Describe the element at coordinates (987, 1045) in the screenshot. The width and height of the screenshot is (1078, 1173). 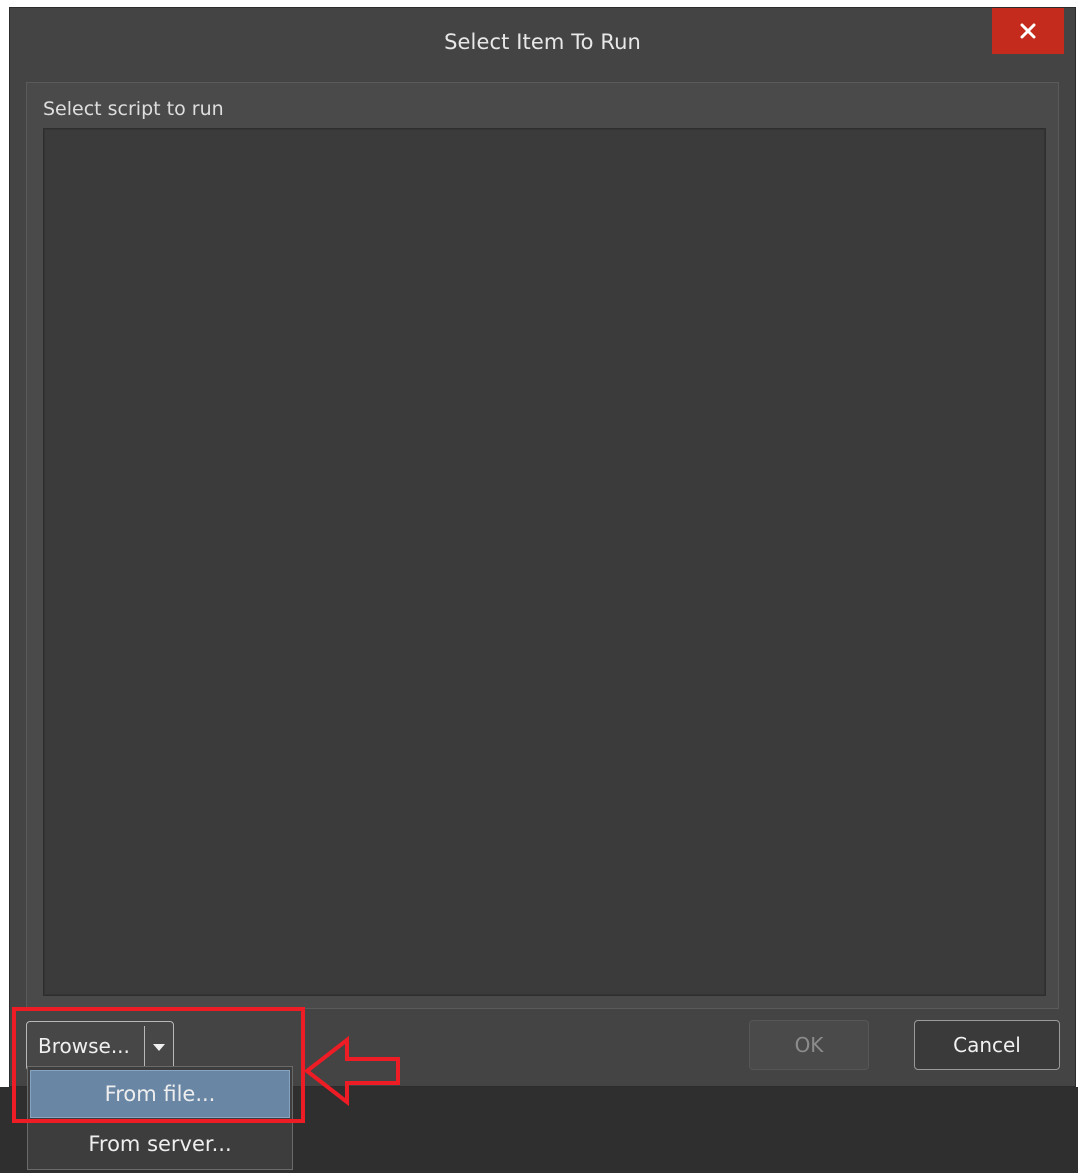
I see `cancel-button: Cancel` at that location.